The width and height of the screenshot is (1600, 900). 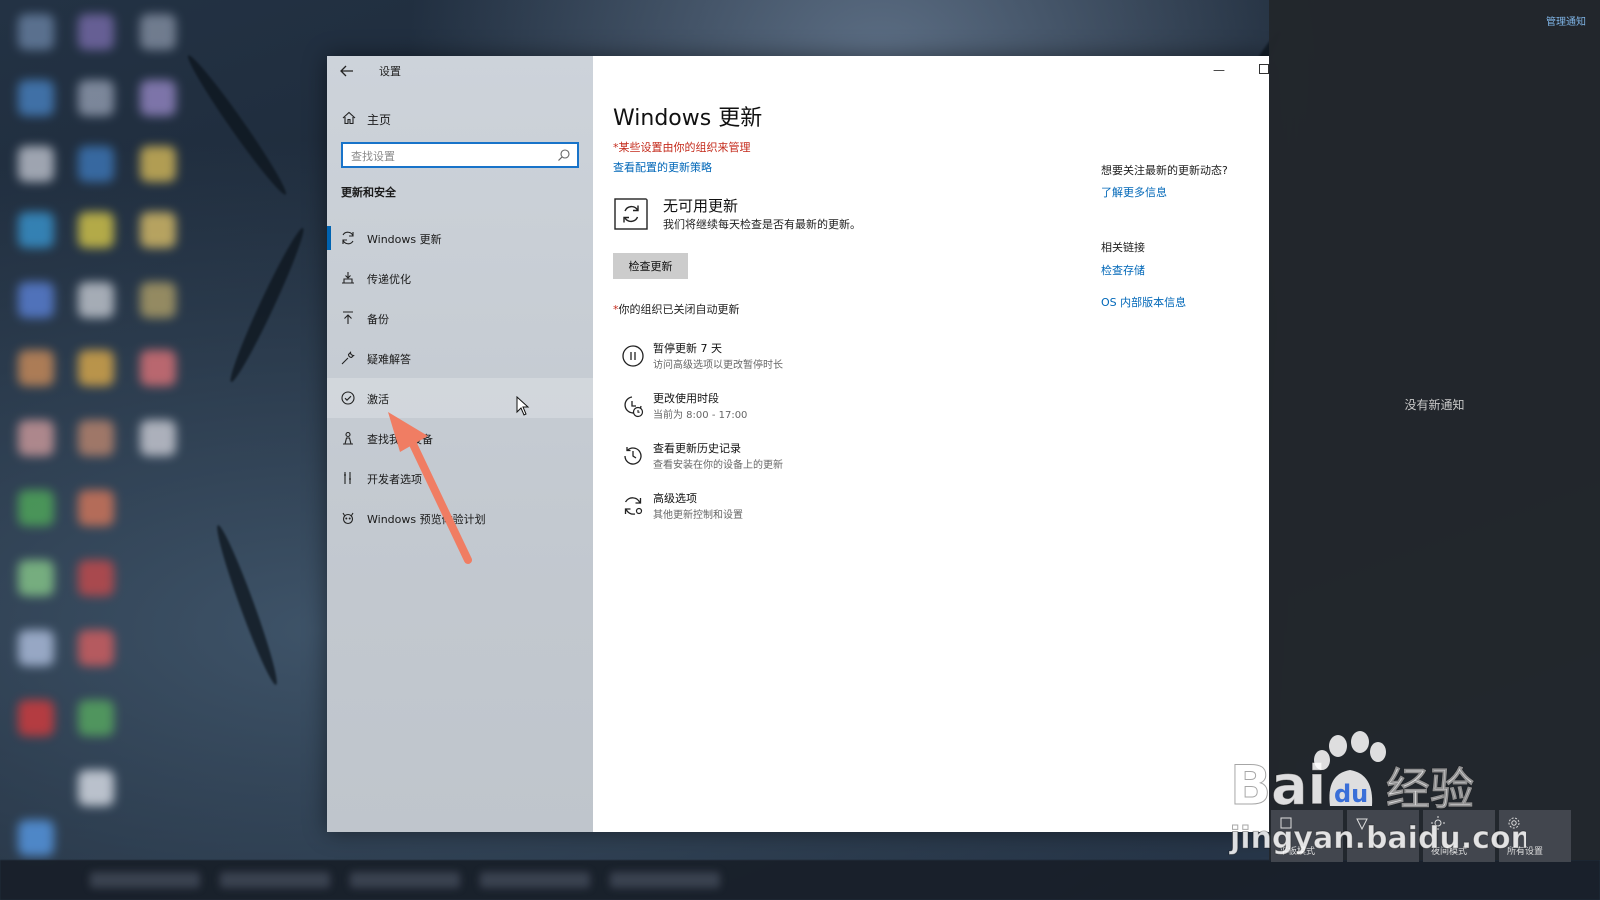 I want to click on status-title: 无可用更新, so click(x=701, y=206).